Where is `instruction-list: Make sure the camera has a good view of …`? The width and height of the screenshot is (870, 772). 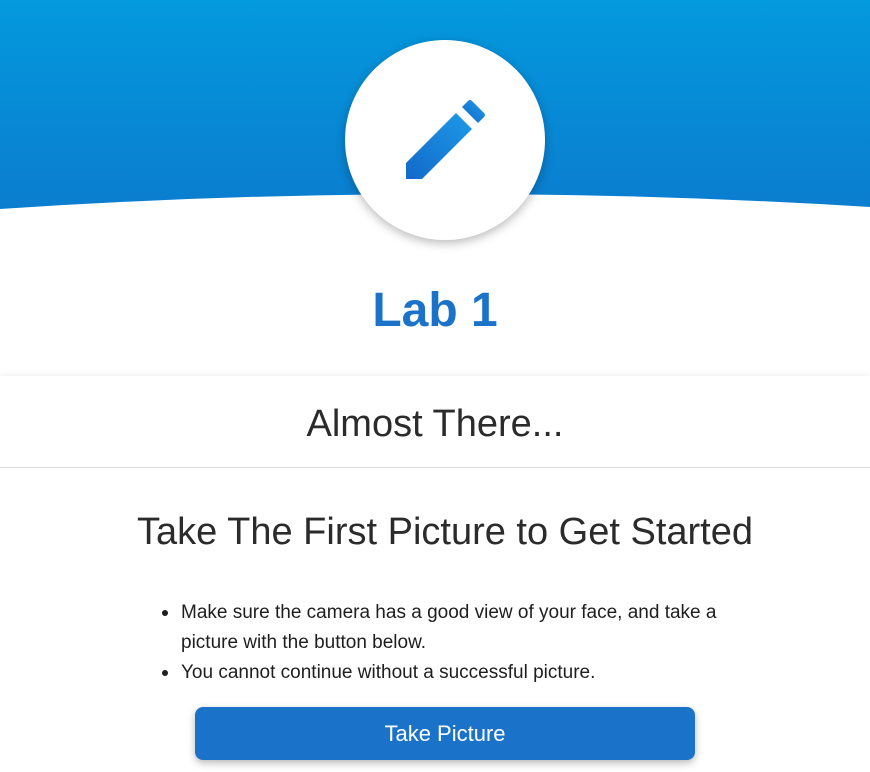 instruction-list: Make sure the camera has a good view of … is located at coordinates (462, 643).